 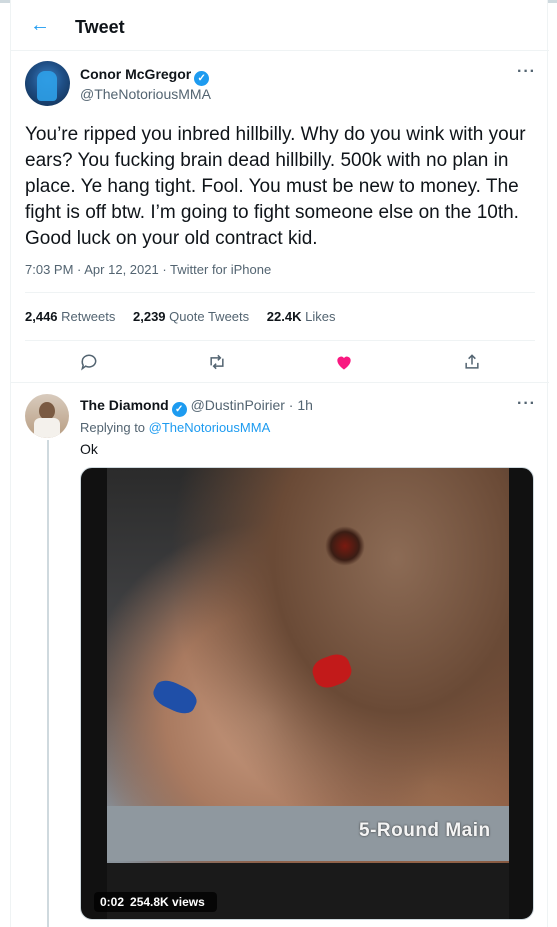 What do you see at coordinates (280, 27) in the screenshot?
I see `page-header: ← Tweet` at bounding box center [280, 27].